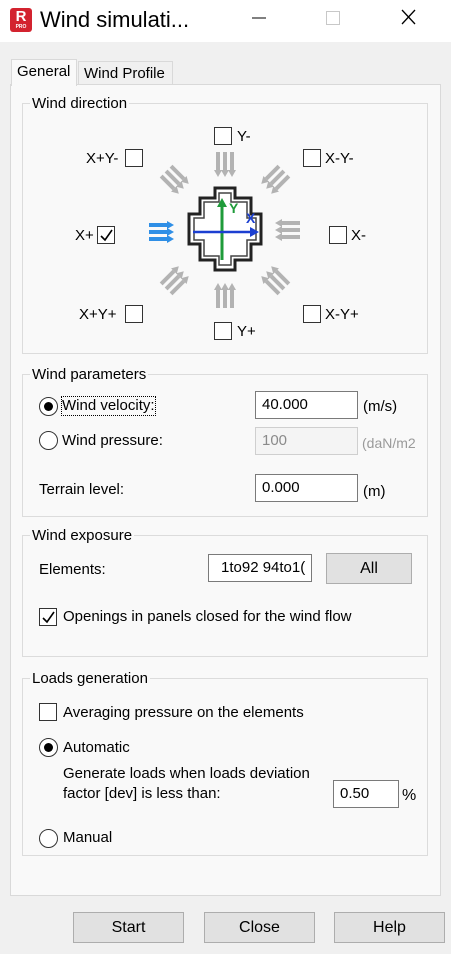  Describe the element at coordinates (186, 773) in the screenshot. I see `generate-loads-text: Generate loads when loads deviation` at that location.